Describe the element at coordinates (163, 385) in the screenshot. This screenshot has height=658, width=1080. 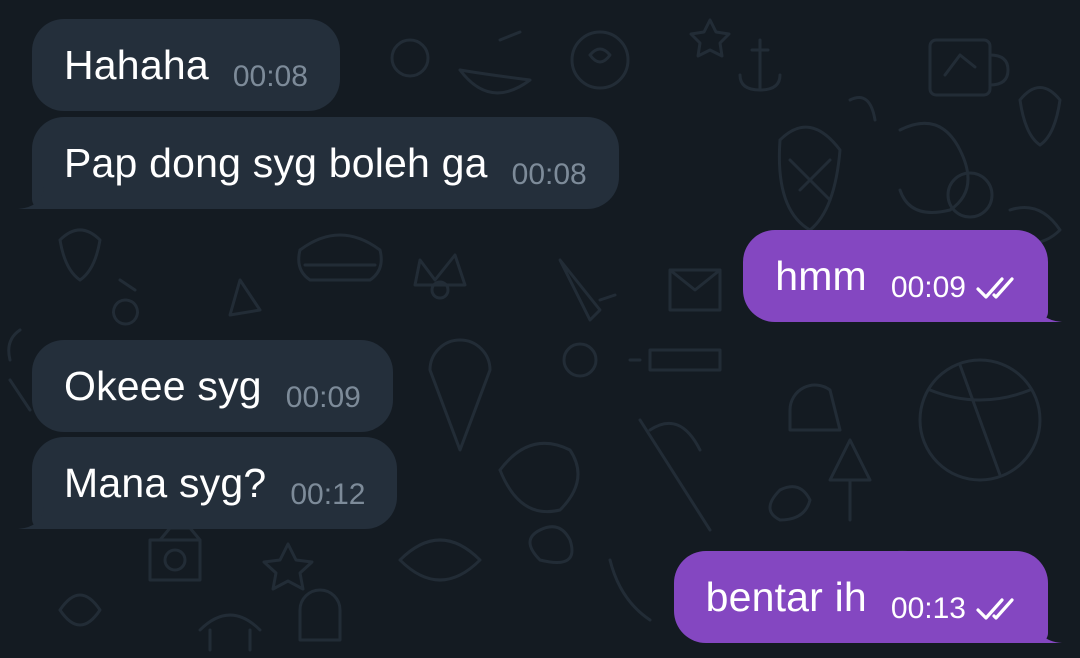
I see `message-text: Okeee syg` at that location.